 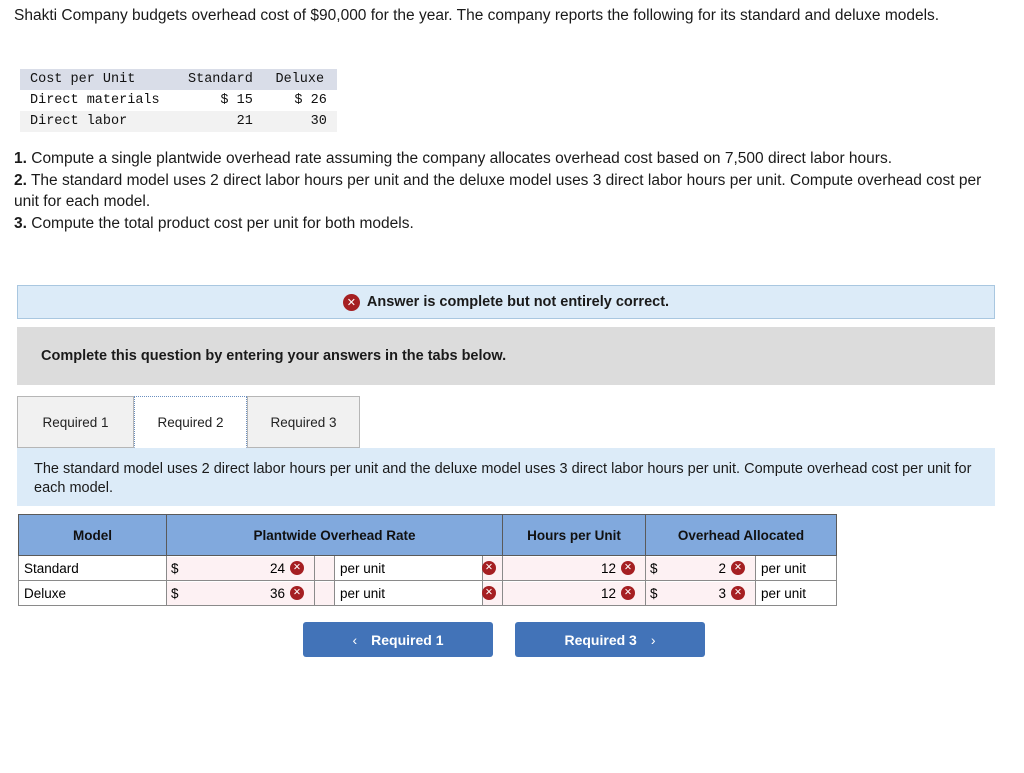 What do you see at coordinates (236, 100) in the screenshot?
I see `cost-row-standard: $ 15` at bounding box center [236, 100].